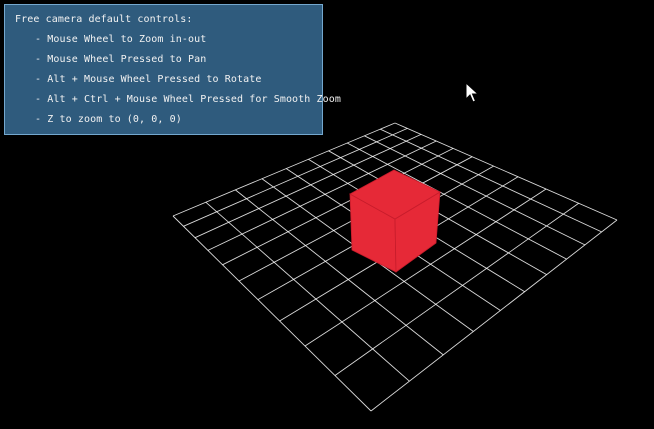 The width and height of the screenshot is (654, 429). I want to click on control-item-zoom-origin: - Z to zoom to (0, 0, 0), so click(108, 119).